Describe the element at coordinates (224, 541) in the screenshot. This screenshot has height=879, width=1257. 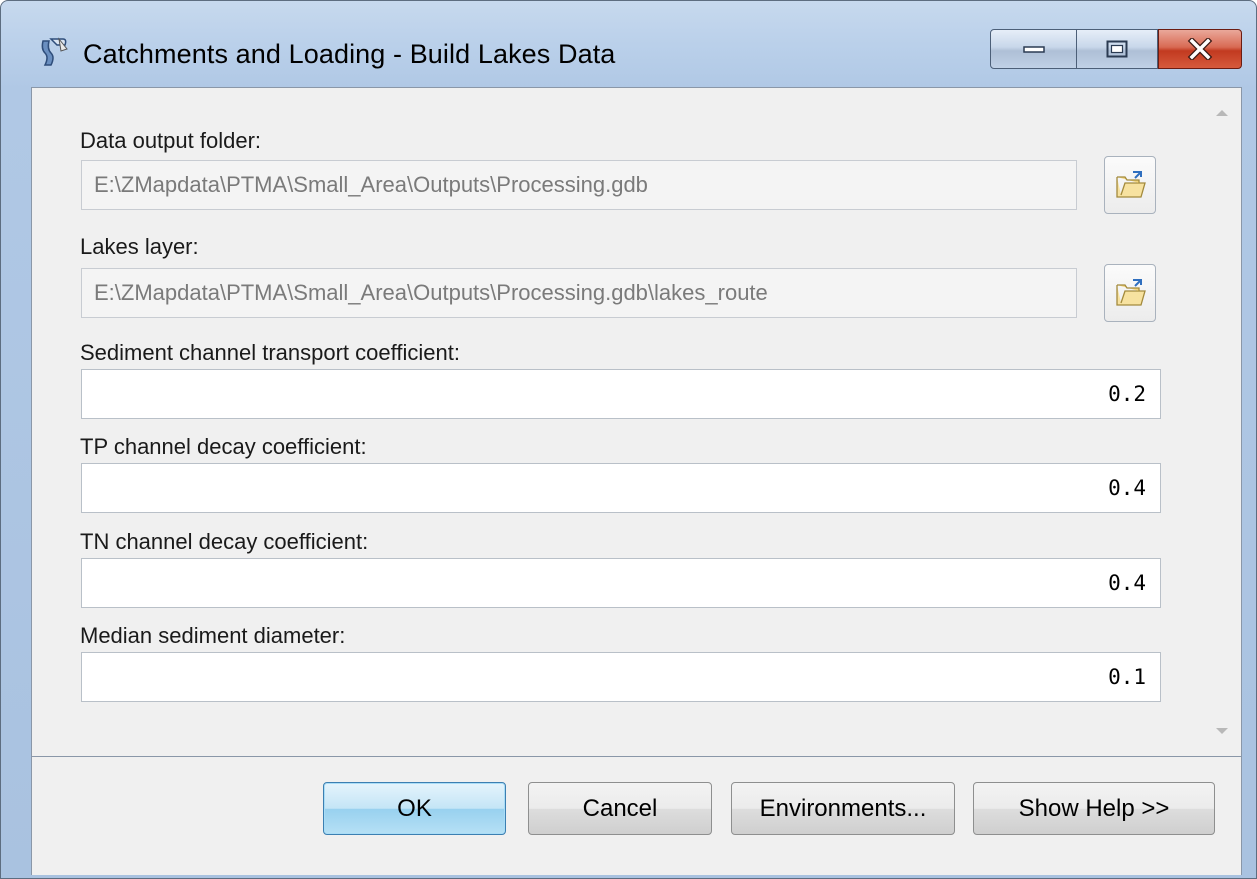
I see `tn-coefficient-label: TN channel decay coefficient:` at that location.